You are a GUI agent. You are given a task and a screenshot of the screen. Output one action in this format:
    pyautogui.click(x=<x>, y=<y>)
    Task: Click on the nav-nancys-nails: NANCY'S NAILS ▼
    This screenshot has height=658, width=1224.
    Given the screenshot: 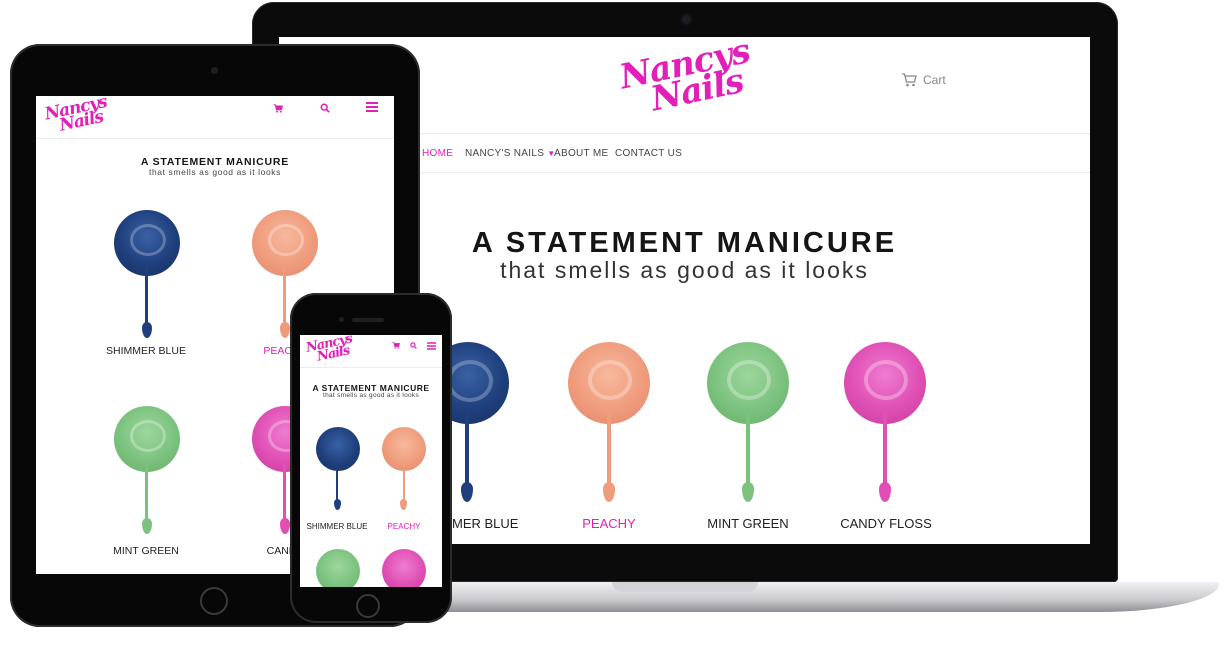 What is the action you would take?
    pyautogui.click(x=510, y=153)
    